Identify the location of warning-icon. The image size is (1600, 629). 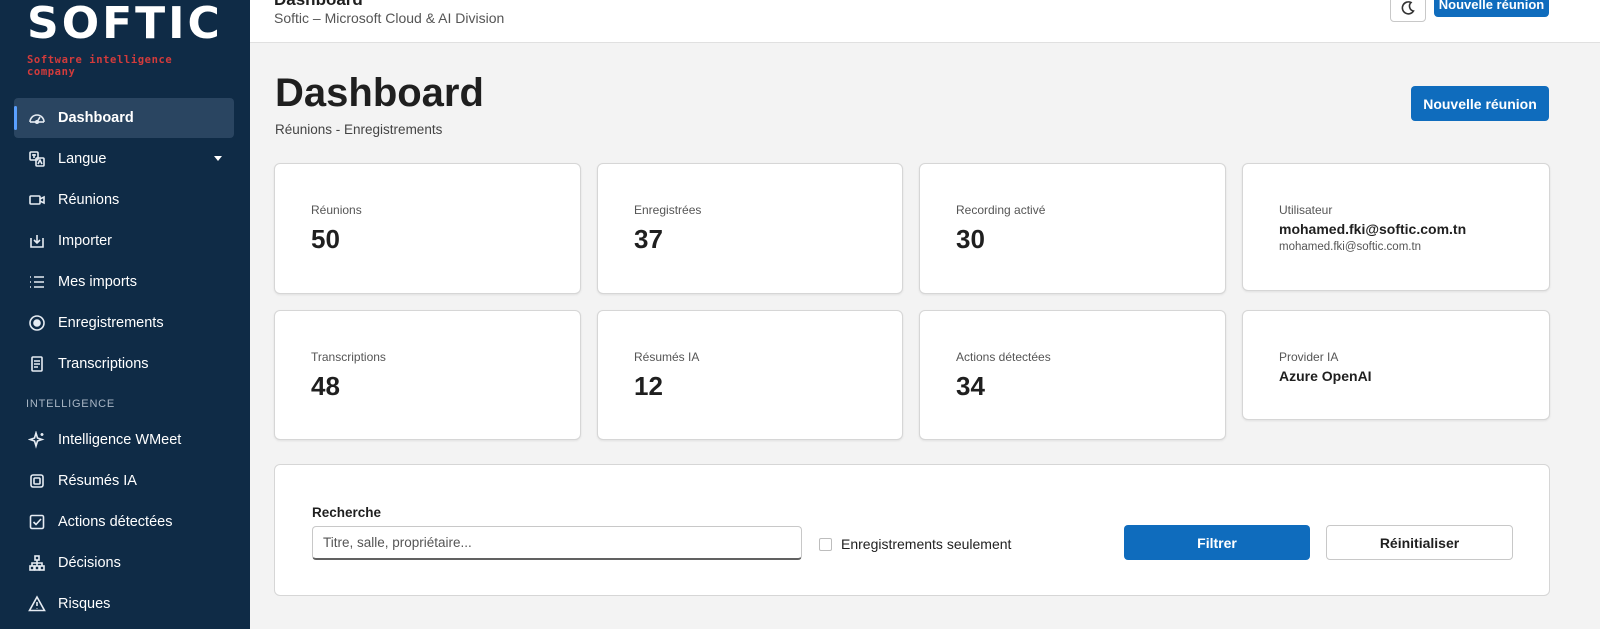
(37, 604).